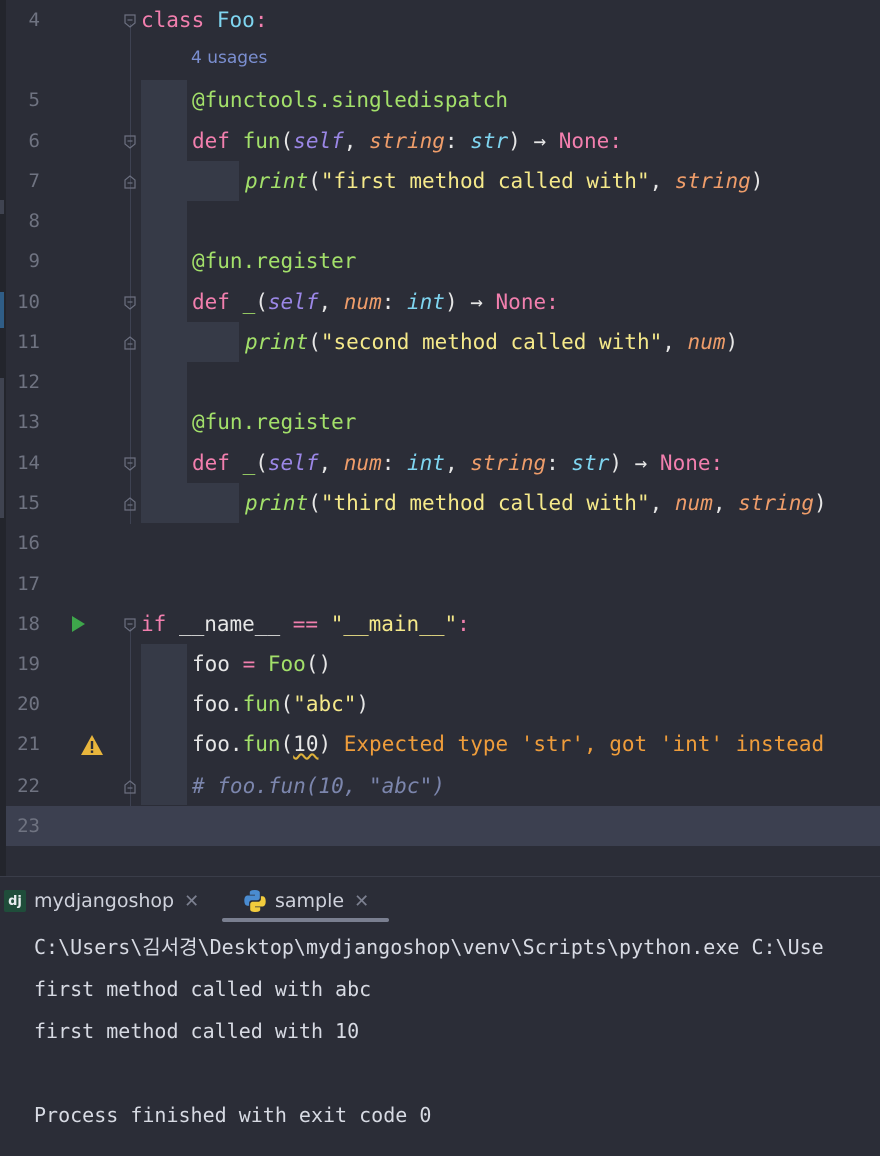 The height and width of the screenshot is (1156, 880). I want to click on code-text: def fun(self, string: str) → None:, so click(407, 141).